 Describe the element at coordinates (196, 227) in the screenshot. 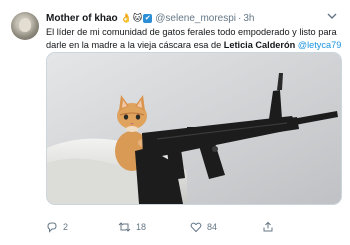

I see `heart-icon` at that location.